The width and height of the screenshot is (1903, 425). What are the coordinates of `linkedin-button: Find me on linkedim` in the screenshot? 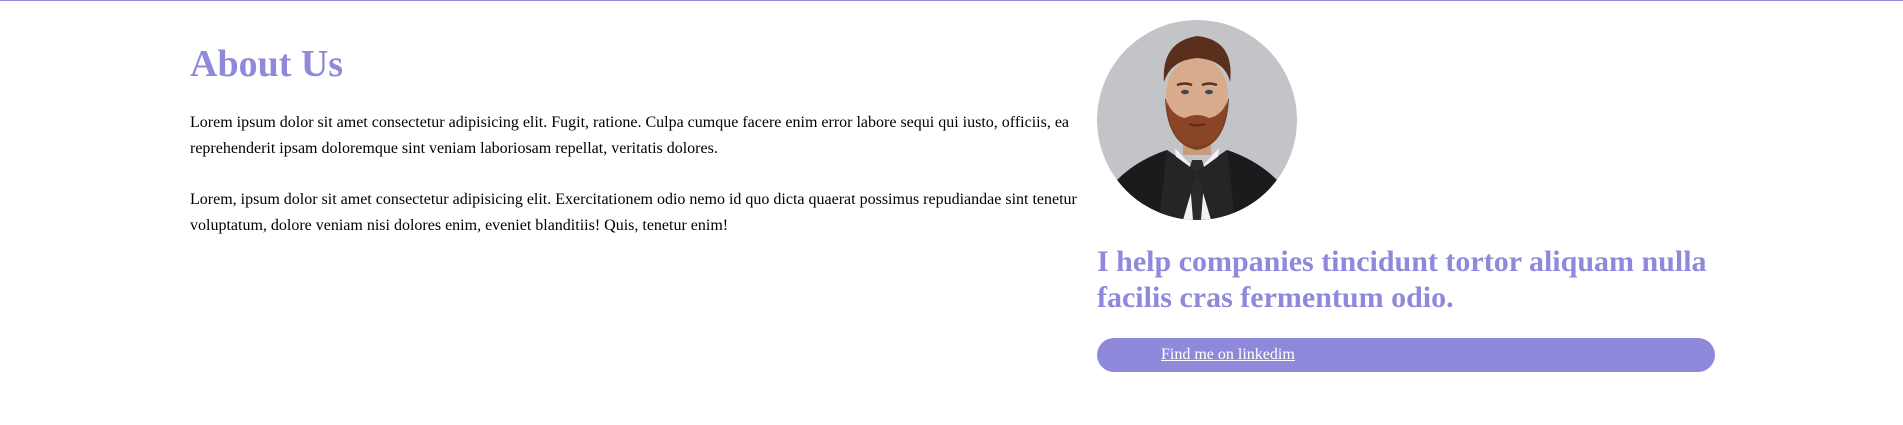 It's located at (1406, 355).